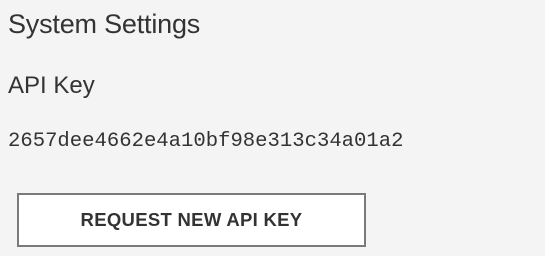  I want to click on request-new-api-key-button: REQUEST NEW API KEY, so click(191, 220).